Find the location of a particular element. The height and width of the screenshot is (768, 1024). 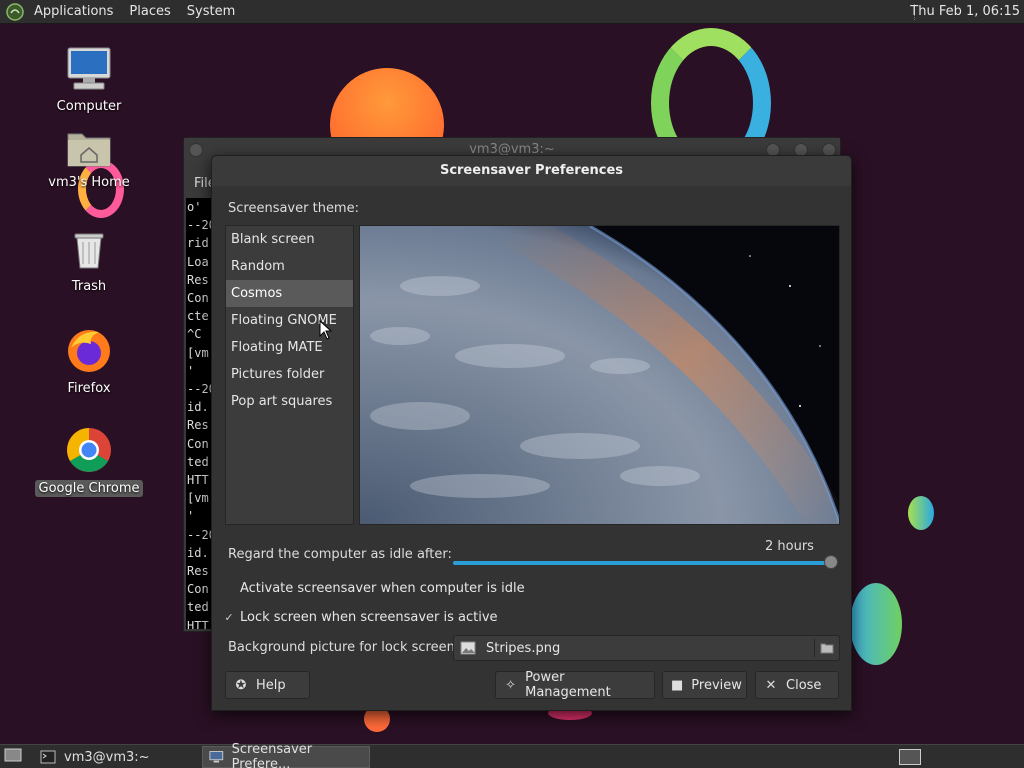

desktop-icon-firefox: Firefox is located at coordinates (89, 361).